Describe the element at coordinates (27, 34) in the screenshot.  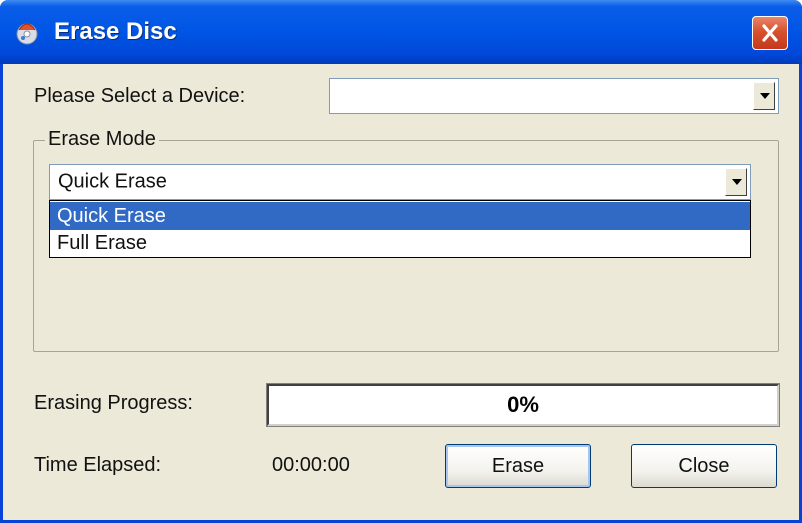
I see `disc-burner-icon` at that location.